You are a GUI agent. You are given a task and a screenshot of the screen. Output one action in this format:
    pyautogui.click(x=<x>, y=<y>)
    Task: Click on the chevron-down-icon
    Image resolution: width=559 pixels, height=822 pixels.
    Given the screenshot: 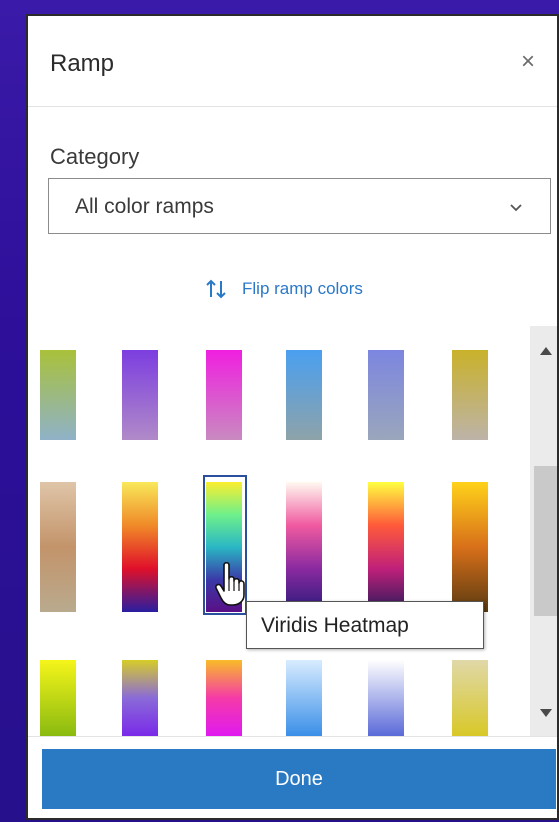 What is the action you would take?
    pyautogui.click(x=516, y=208)
    